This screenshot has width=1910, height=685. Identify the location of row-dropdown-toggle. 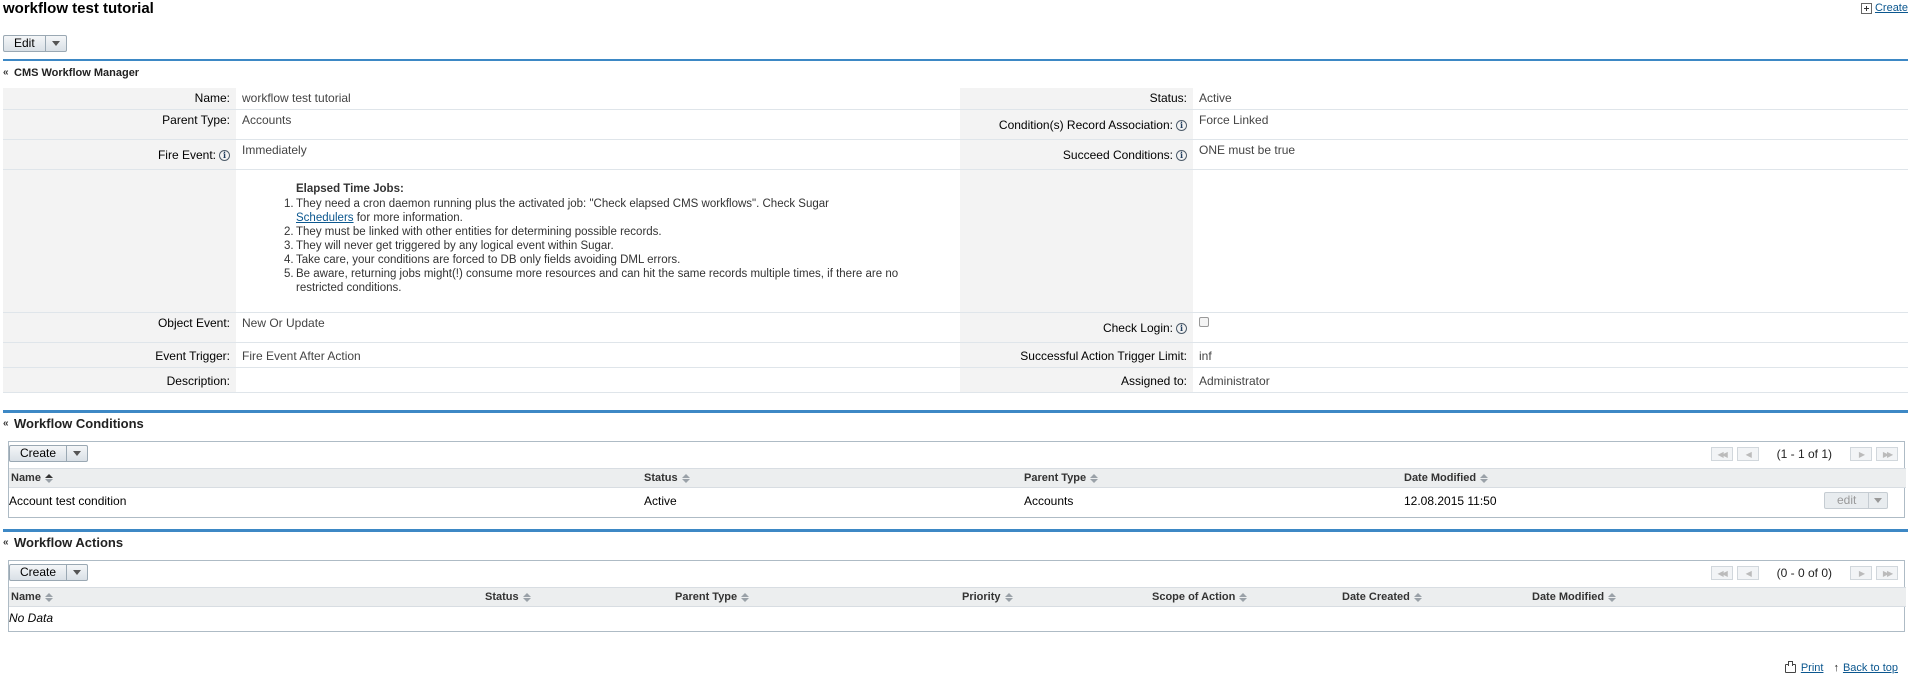
(1878, 500).